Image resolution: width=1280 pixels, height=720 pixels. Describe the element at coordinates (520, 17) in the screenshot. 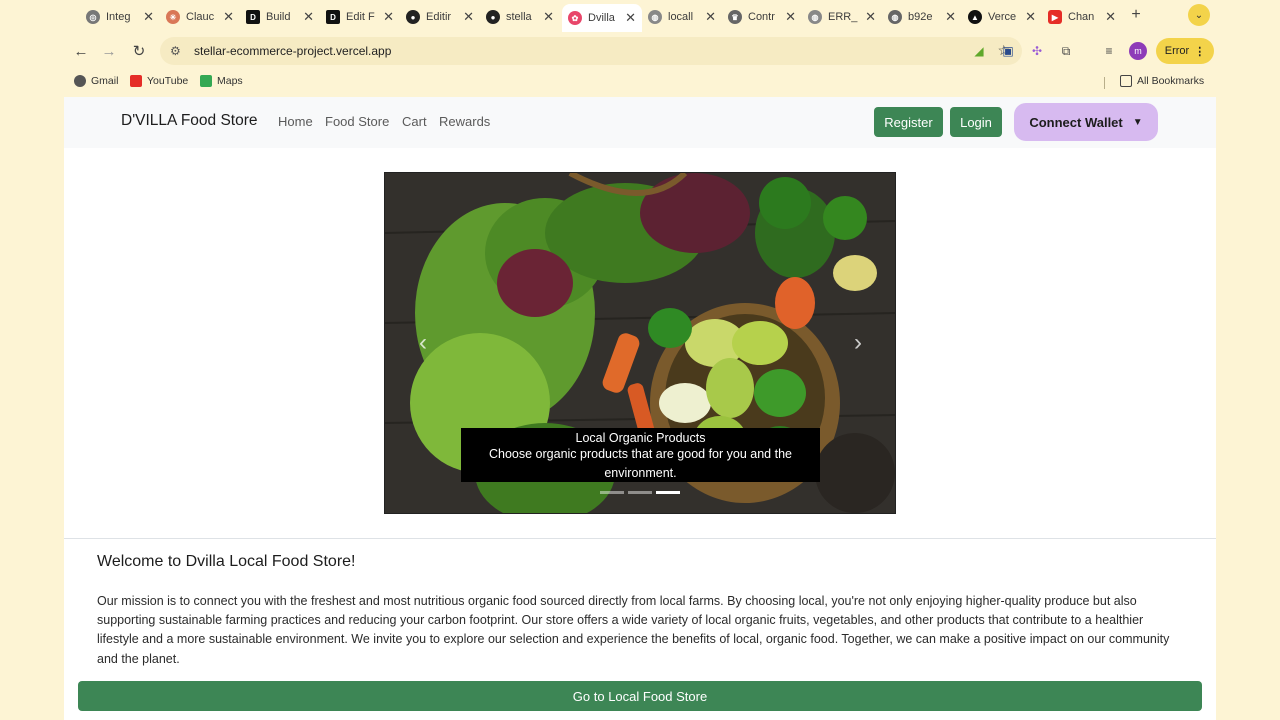

I see `tab: ● stella ✕` at that location.